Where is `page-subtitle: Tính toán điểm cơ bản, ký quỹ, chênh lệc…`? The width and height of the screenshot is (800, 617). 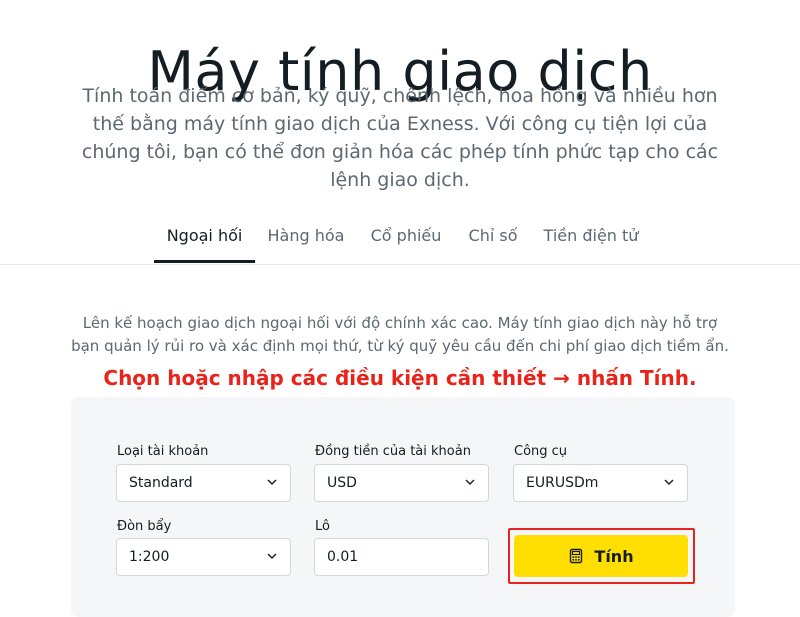 page-subtitle: Tính toán điểm cơ bản, ký quỹ, chênh lệc… is located at coordinates (400, 138).